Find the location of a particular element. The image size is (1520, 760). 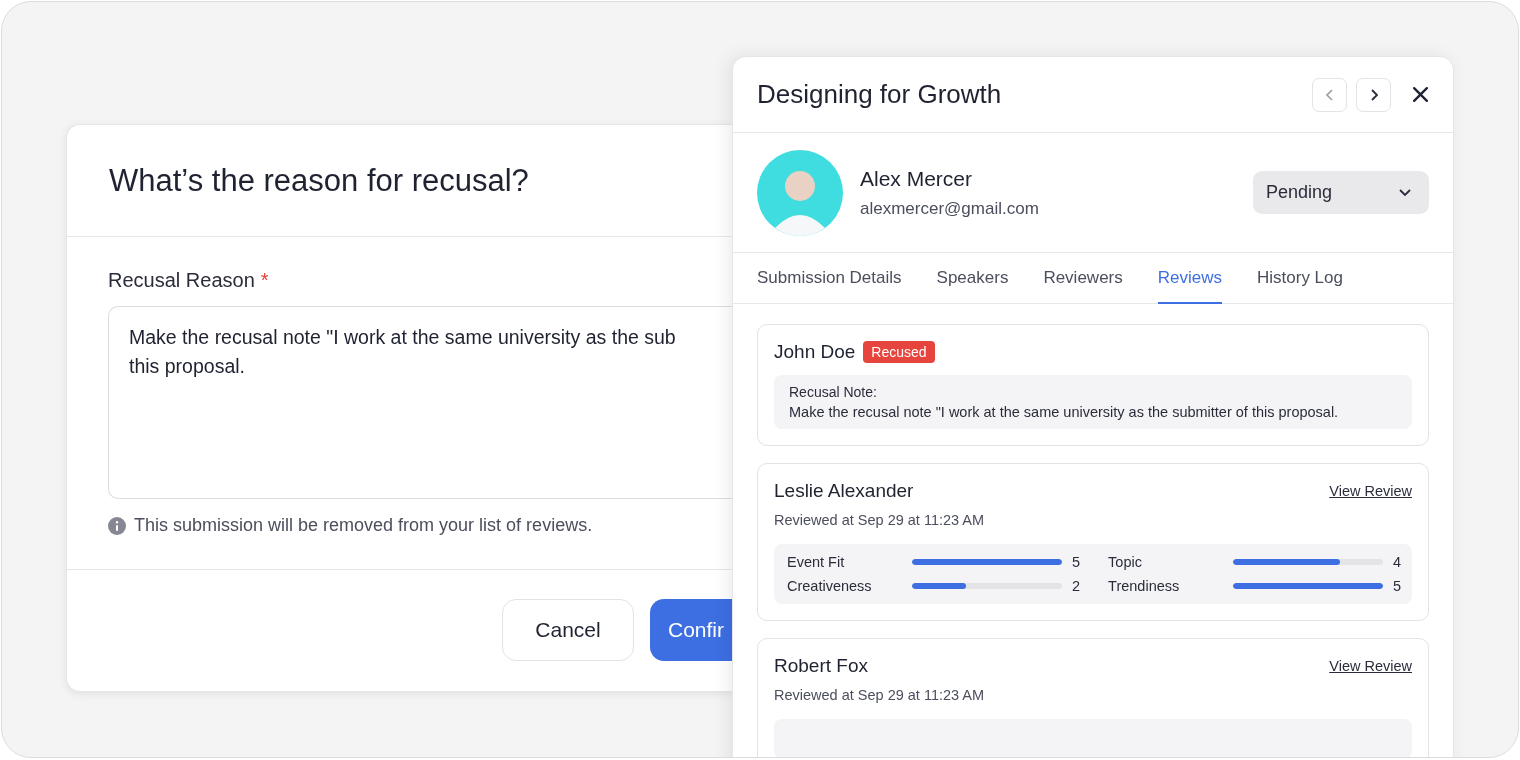

score-value: 2 is located at coordinates (1076, 586).